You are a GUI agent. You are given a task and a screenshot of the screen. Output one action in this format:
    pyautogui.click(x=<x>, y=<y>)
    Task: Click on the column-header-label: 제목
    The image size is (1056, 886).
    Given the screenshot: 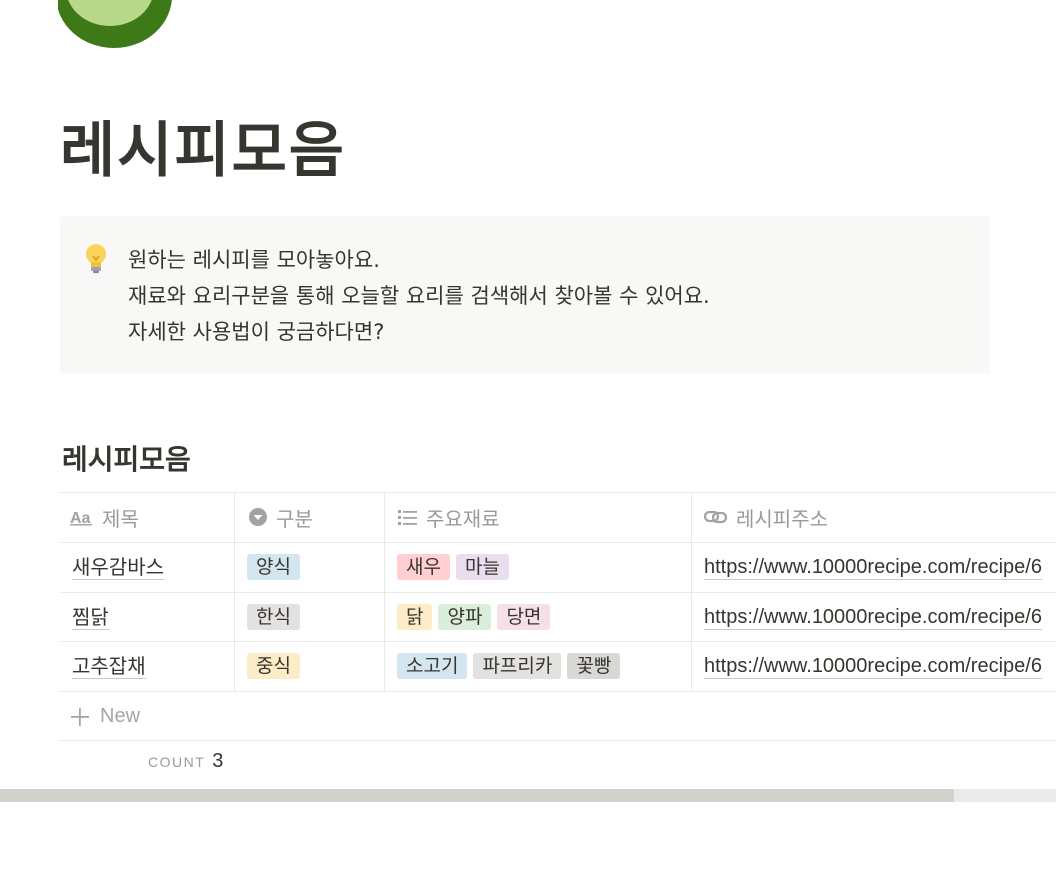 What is the action you would take?
    pyautogui.click(x=120, y=518)
    